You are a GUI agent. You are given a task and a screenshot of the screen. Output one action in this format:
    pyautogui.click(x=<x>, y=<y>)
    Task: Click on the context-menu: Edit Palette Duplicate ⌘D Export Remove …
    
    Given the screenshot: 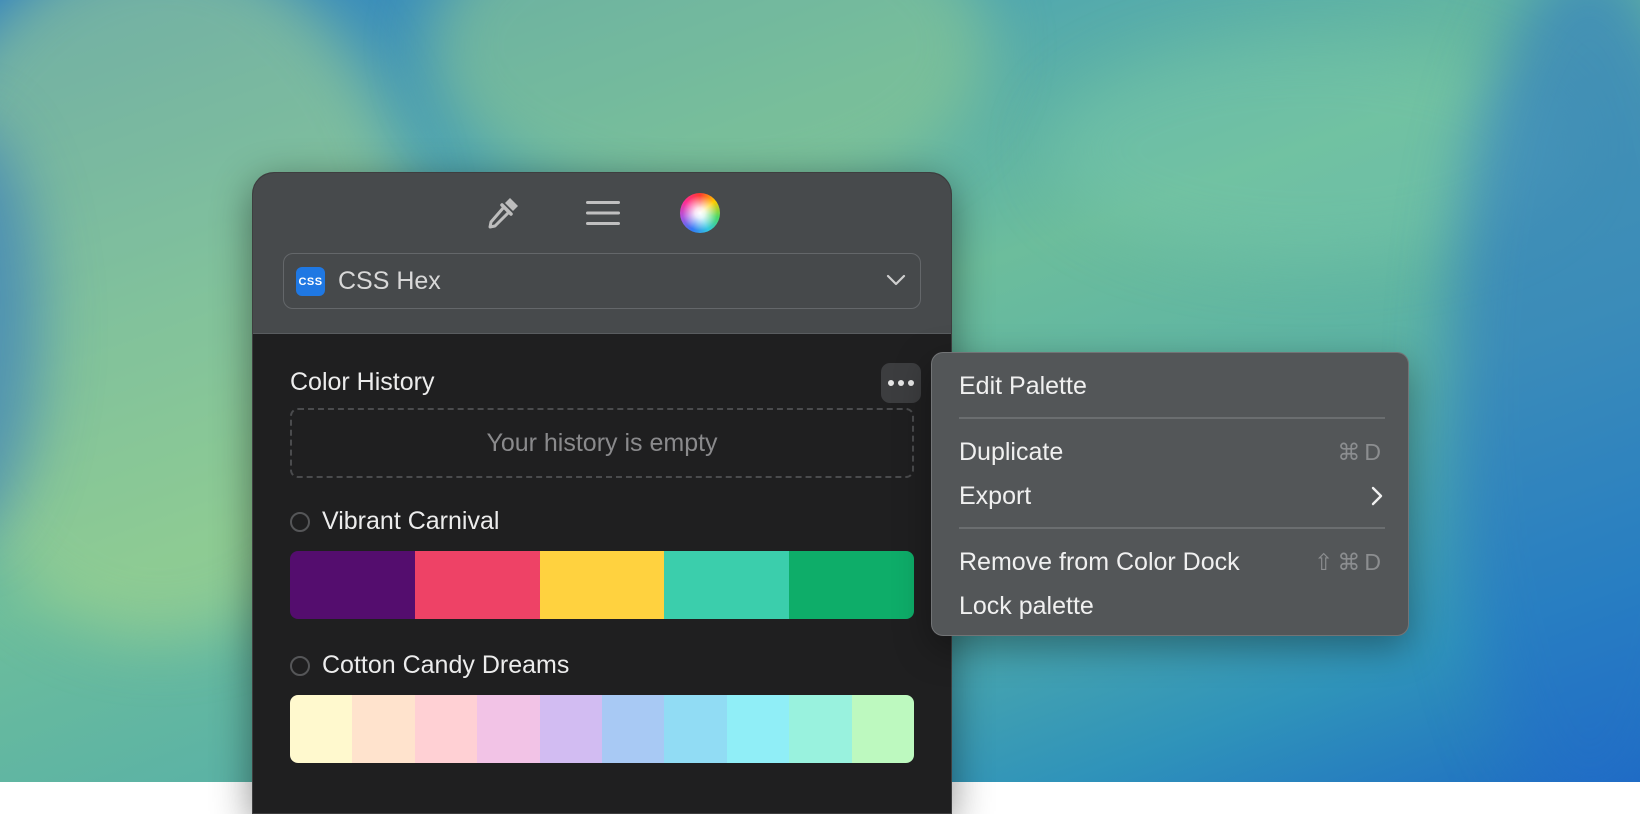 What is the action you would take?
    pyautogui.click(x=1170, y=494)
    